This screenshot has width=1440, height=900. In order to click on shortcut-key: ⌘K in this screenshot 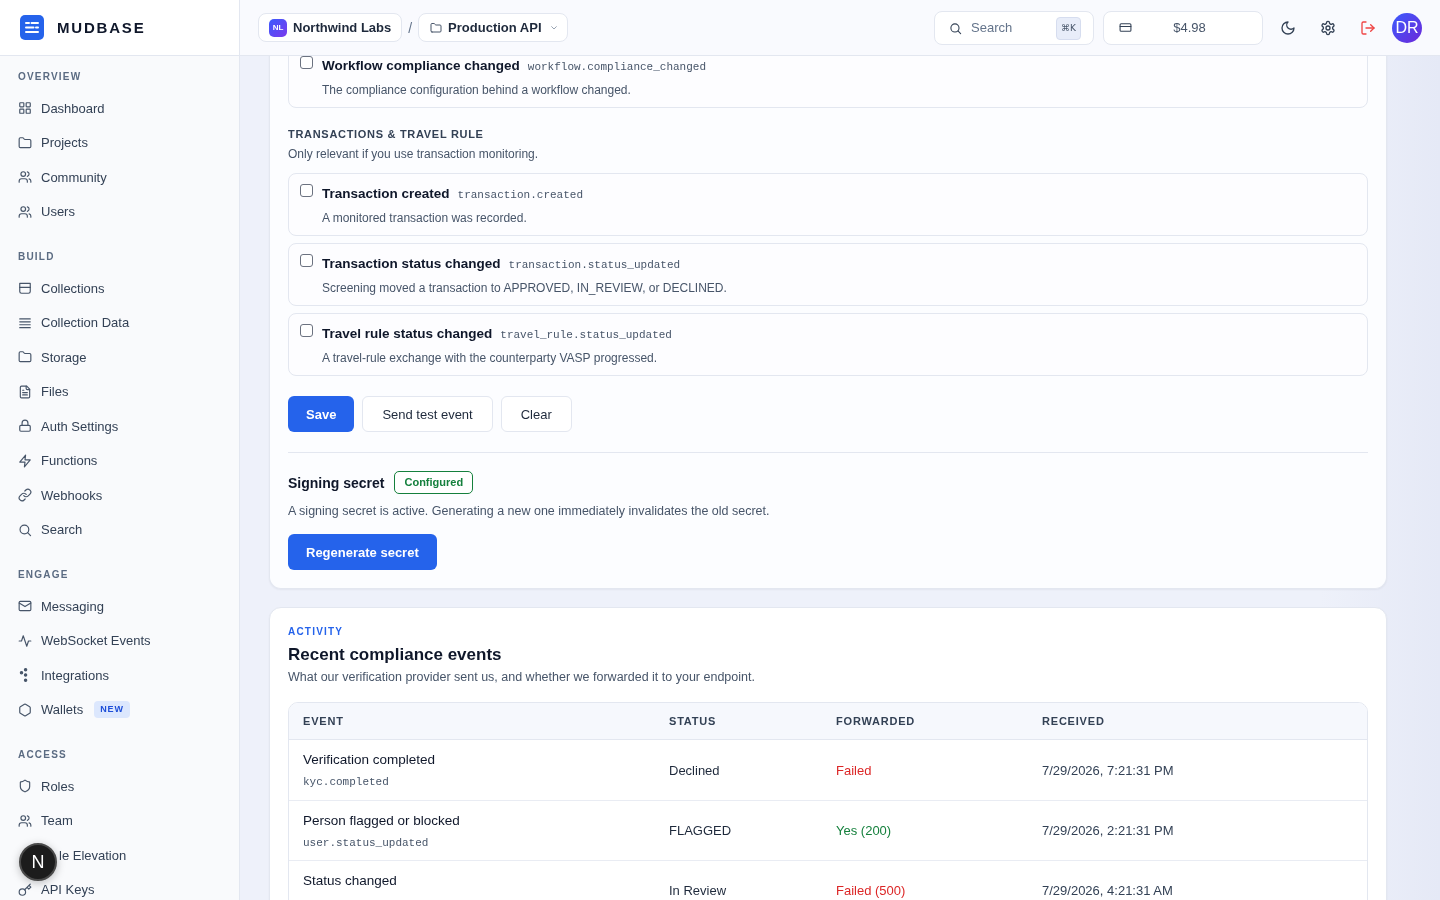, I will do `click(1068, 28)`.